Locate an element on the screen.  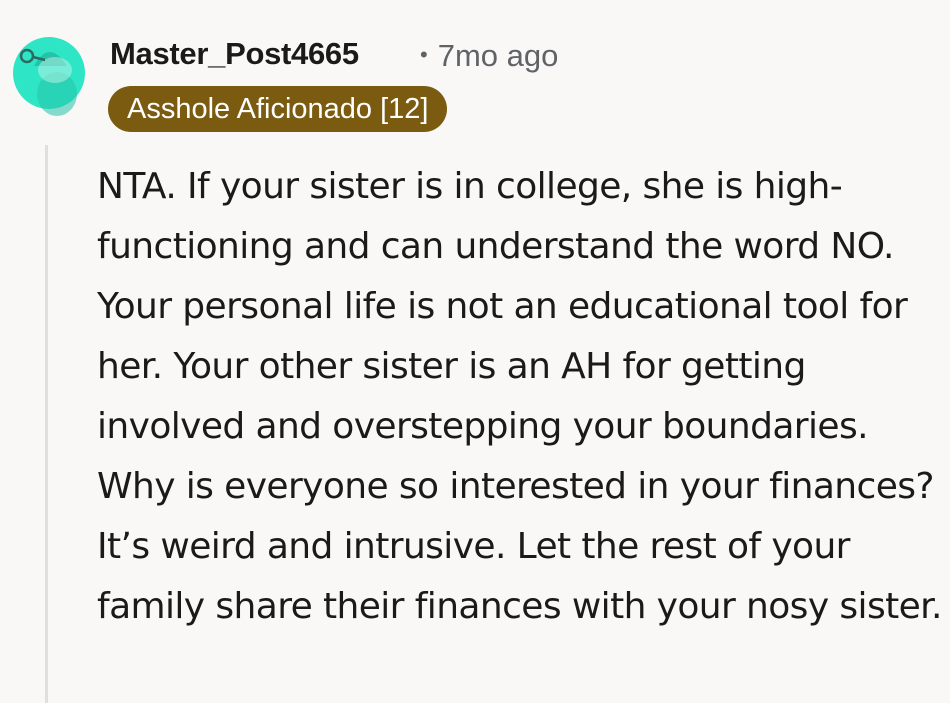
comment-timestamp: 7mo ago is located at coordinates (498, 55).